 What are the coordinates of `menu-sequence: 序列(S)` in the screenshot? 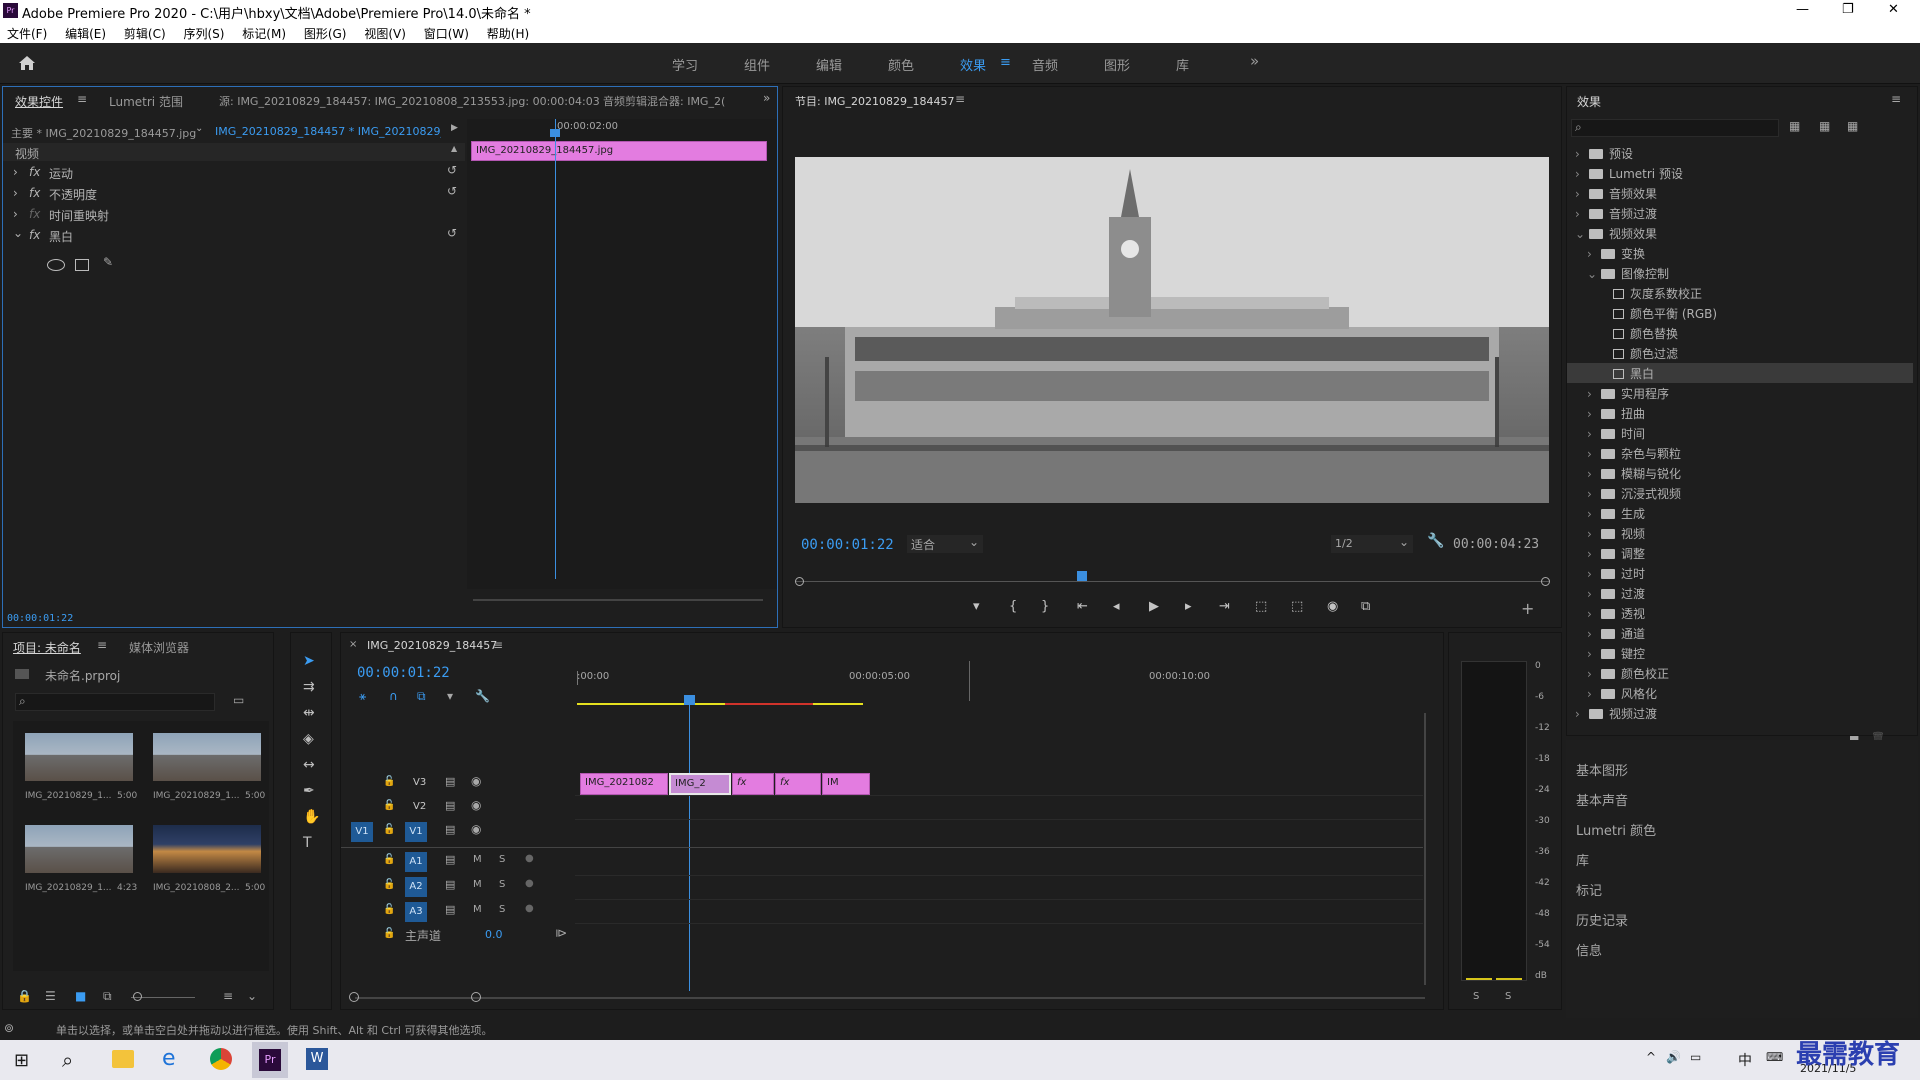 It's located at (203, 34).